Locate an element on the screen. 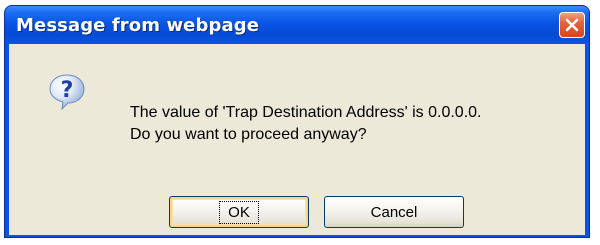 The image size is (600, 245). dialog-title: Message from webpage is located at coordinates (137, 25).